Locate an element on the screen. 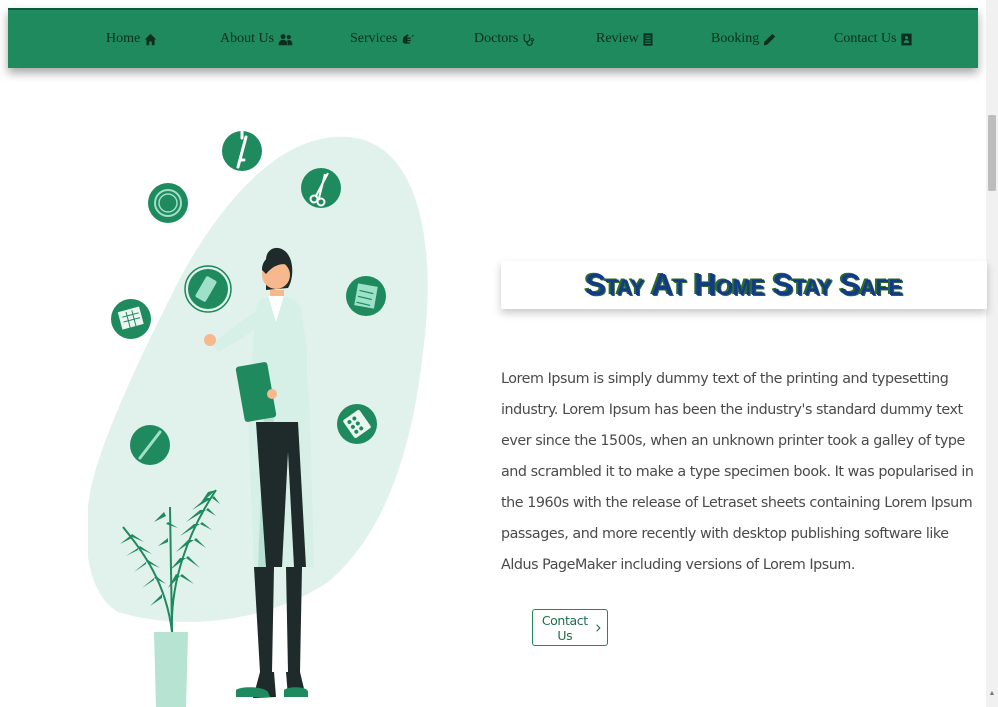 The image size is (998, 707). page-scrollbar: ▲ is located at coordinates (992, 353).